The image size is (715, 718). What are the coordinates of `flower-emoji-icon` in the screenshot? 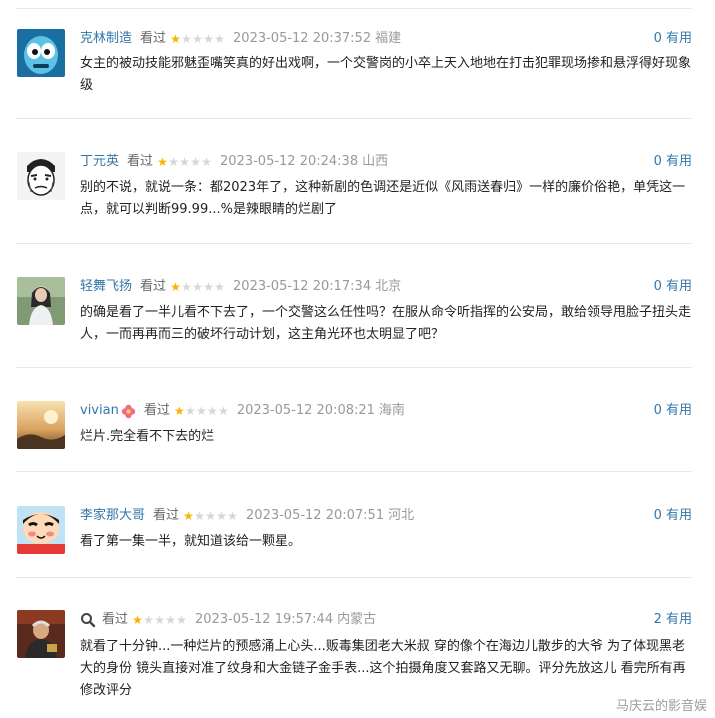 It's located at (128, 411).